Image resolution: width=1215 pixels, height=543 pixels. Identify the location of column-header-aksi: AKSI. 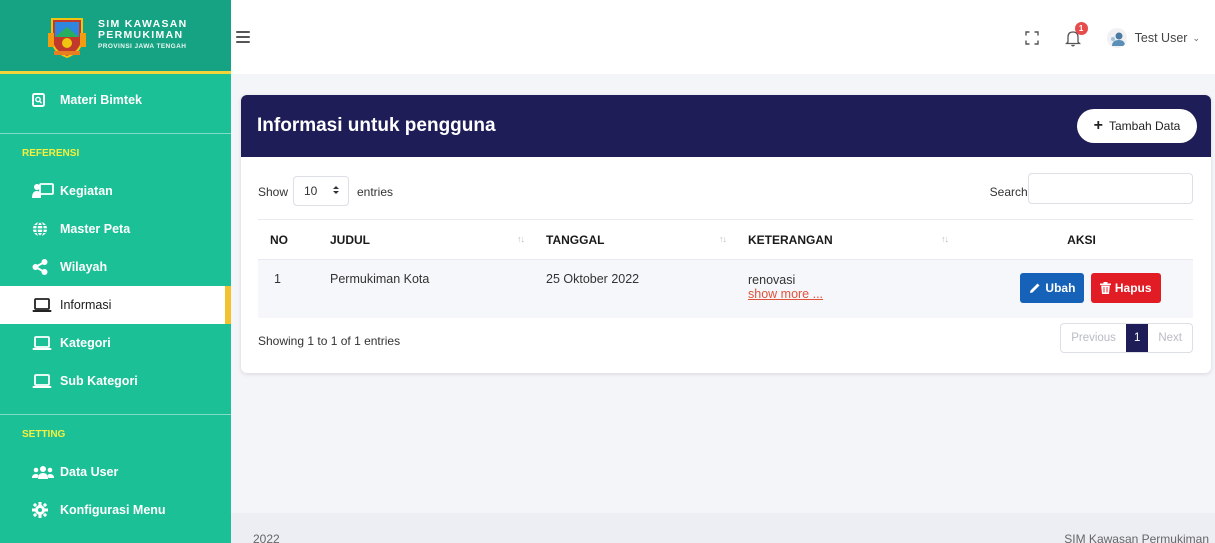
(1075, 240).